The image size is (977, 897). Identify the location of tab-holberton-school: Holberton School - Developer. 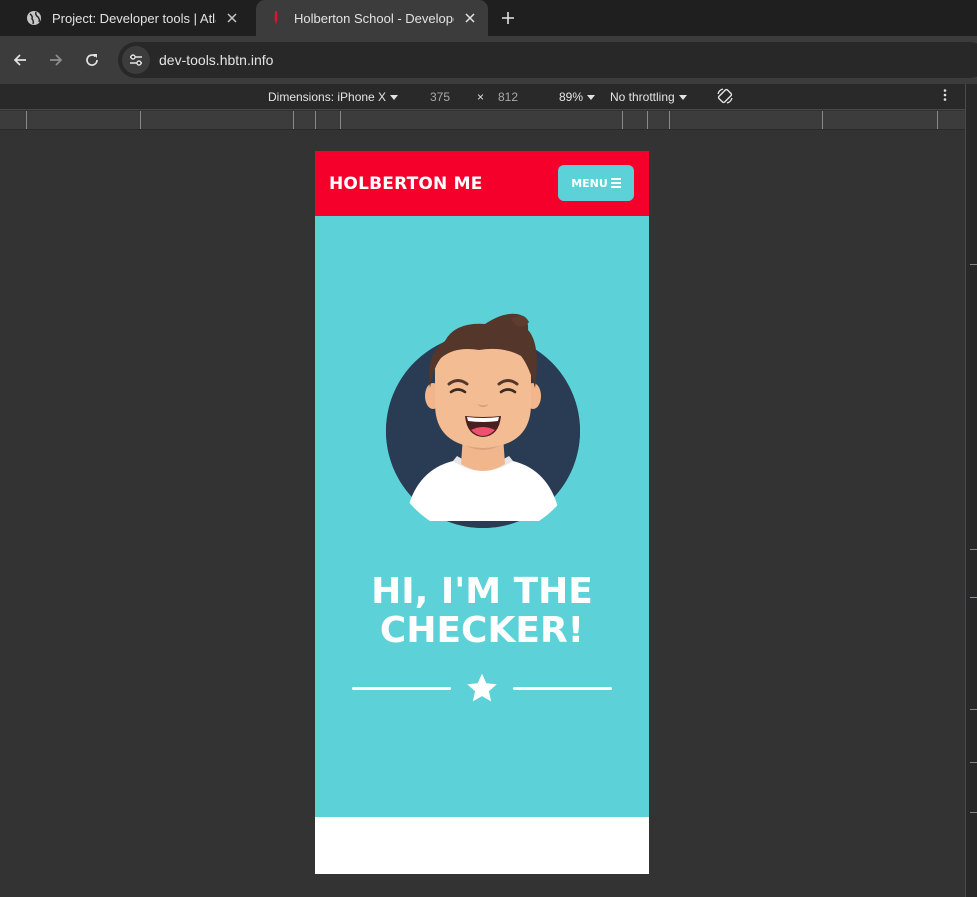
(372, 18).